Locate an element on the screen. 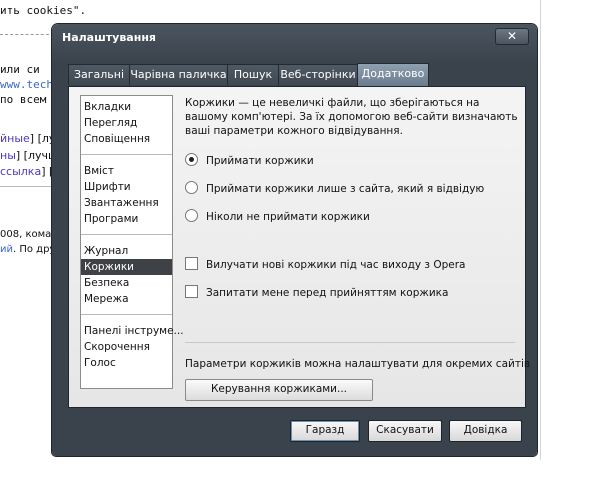 The image size is (600, 480). background-link: ссылка is located at coordinates (20, 171).